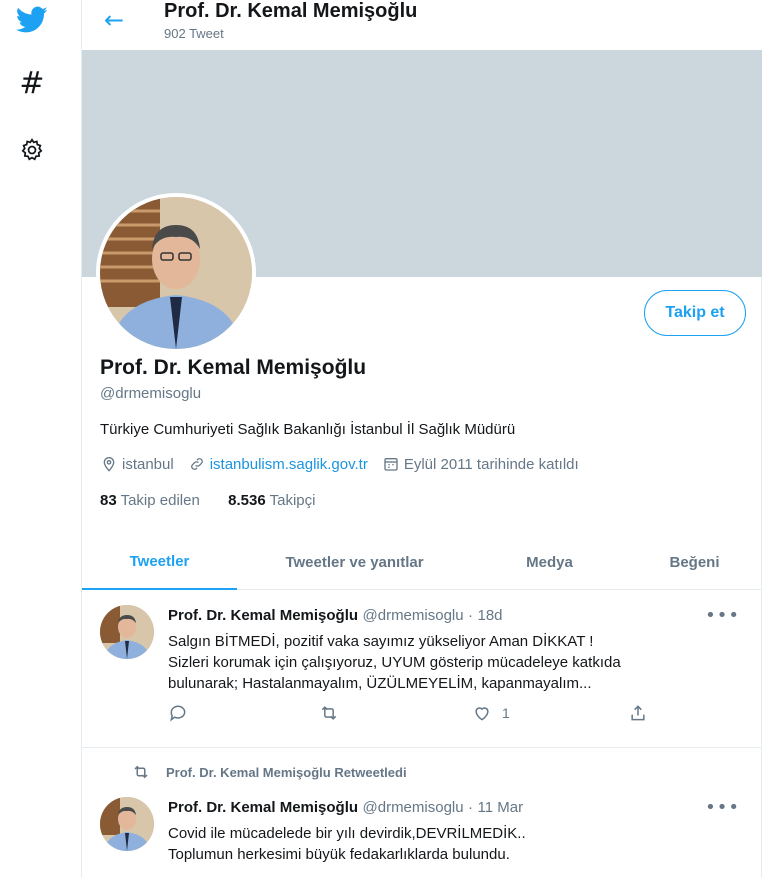 The width and height of the screenshot is (770, 878). What do you see at coordinates (638, 713) in the screenshot?
I see `share-icon` at bounding box center [638, 713].